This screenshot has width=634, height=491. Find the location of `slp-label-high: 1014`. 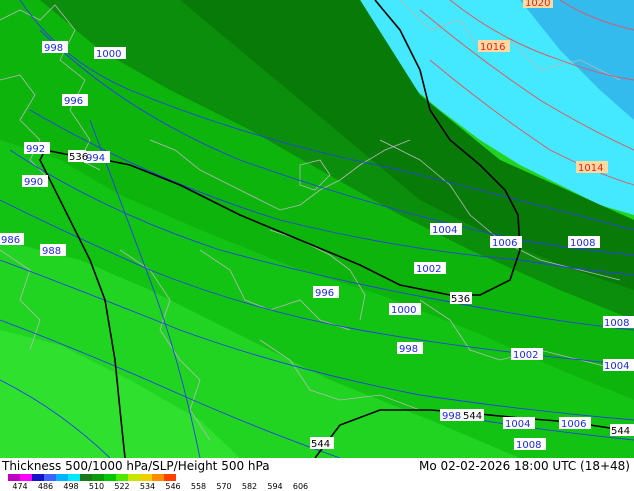

slp-label-high: 1014 is located at coordinates (592, 167).